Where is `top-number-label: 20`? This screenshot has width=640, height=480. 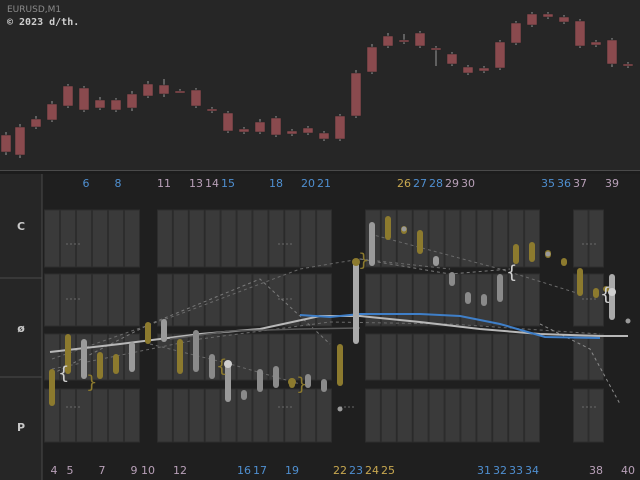 top-number-label: 20 is located at coordinates (308, 183).